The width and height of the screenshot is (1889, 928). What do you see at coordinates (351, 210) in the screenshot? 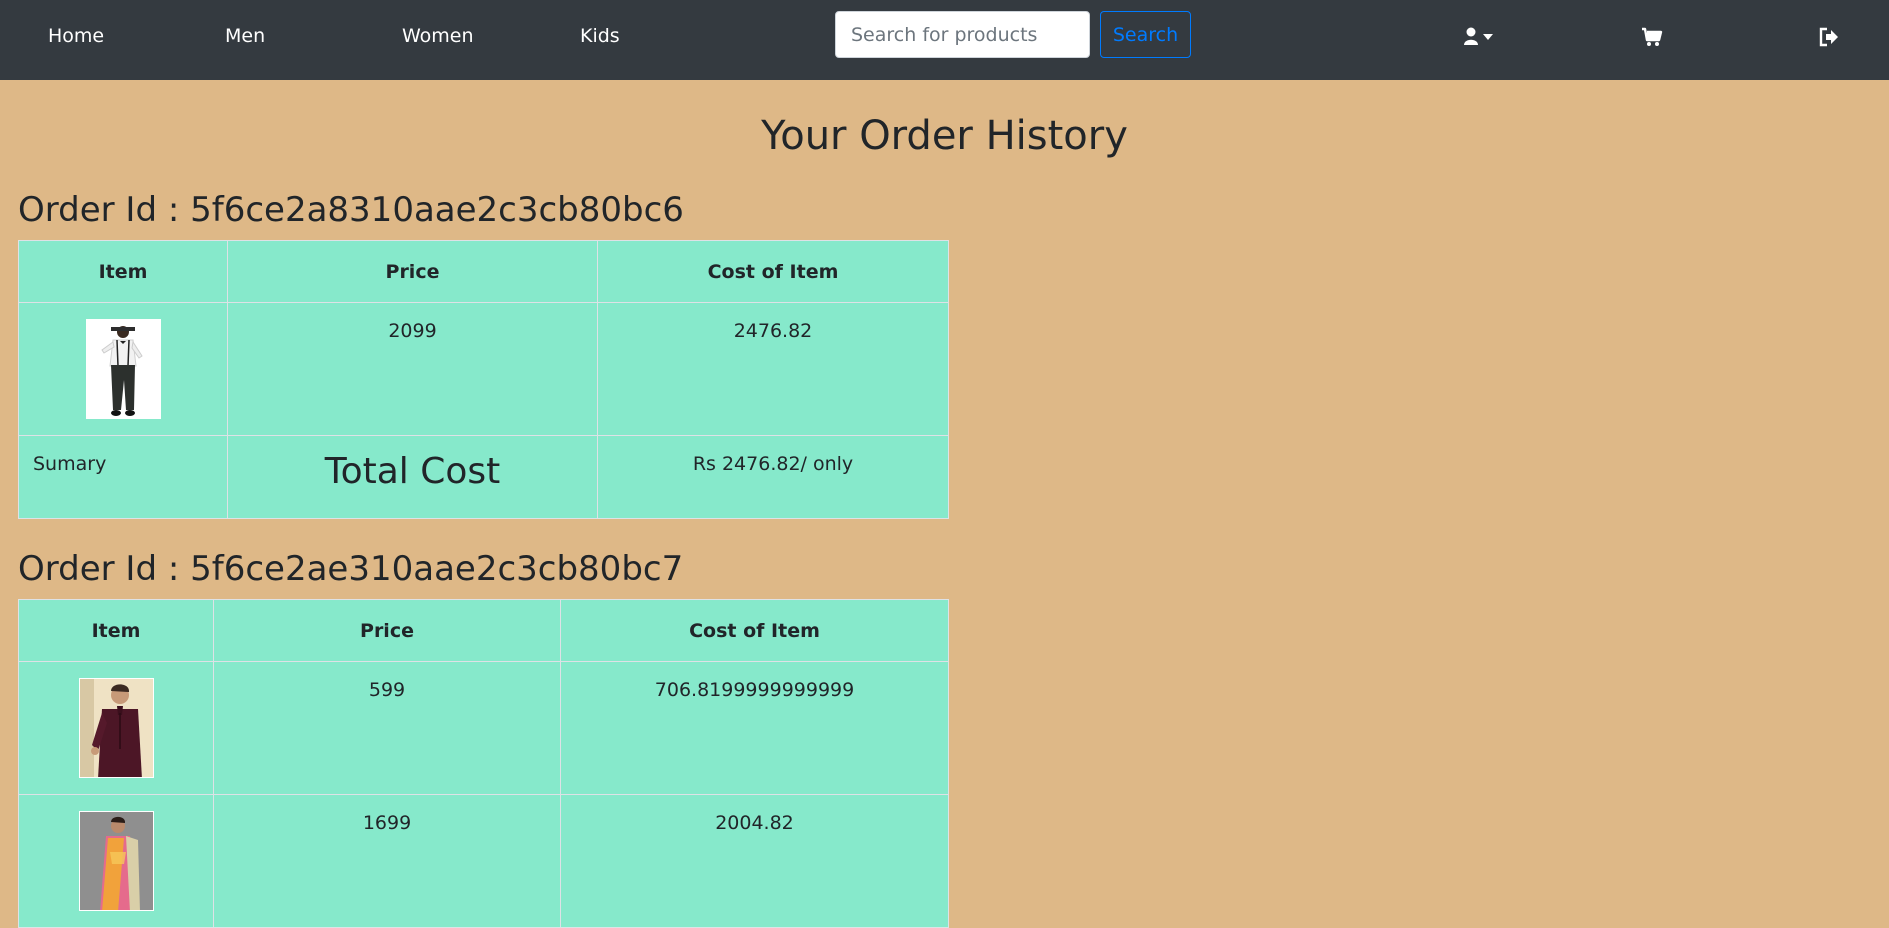
I see `order-id-heading: Order Id : 5f6ce2a8310aae2c3cb80bc6` at bounding box center [351, 210].